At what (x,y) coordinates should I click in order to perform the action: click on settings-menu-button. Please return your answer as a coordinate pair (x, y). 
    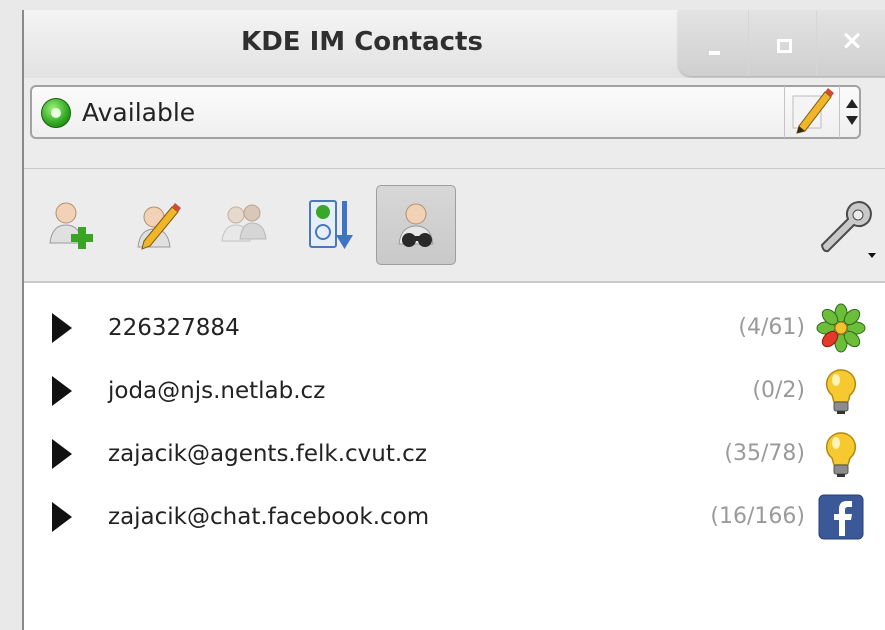
    Looking at the image, I should click on (841, 224).